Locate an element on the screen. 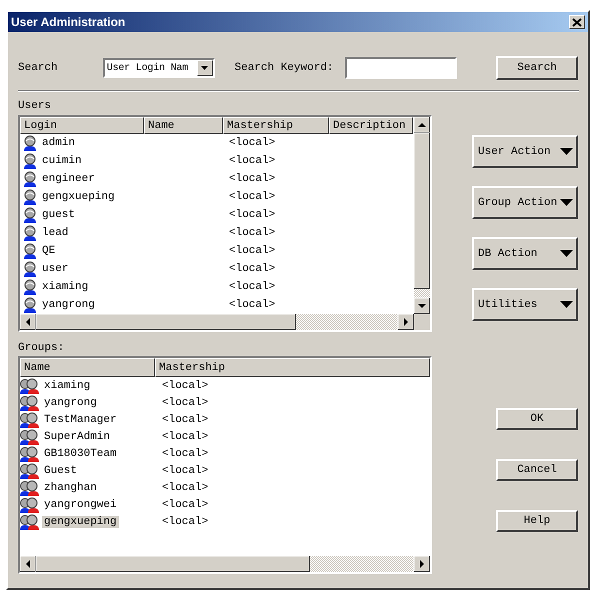 This screenshot has height=597, width=600. vertical-scrollbar is located at coordinates (422, 215).